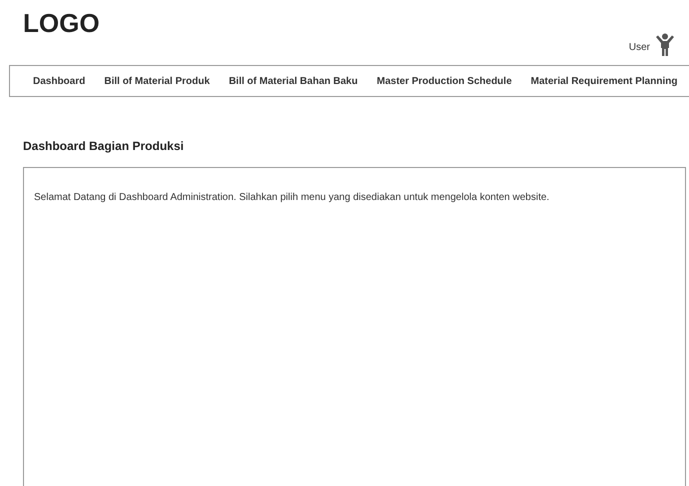 This screenshot has width=689, height=486. Describe the element at coordinates (444, 81) in the screenshot. I see `nav-link: Master Production Schedule` at that location.